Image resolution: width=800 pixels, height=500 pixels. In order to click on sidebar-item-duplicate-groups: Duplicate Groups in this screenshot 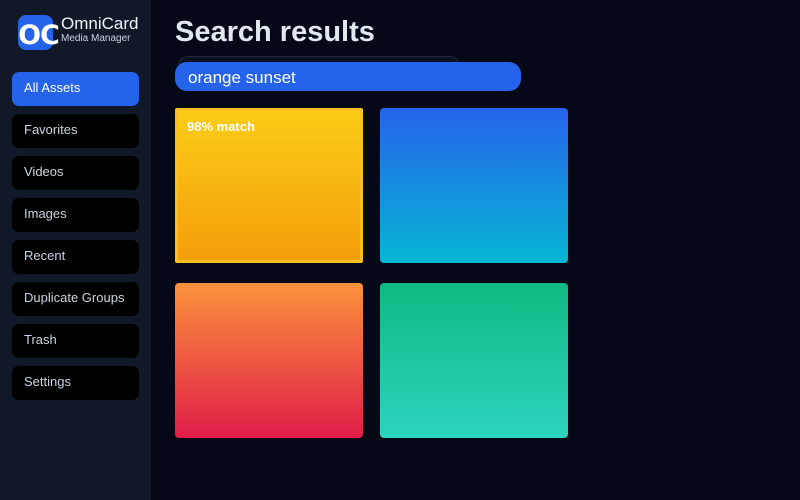, I will do `click(75, 299)`.